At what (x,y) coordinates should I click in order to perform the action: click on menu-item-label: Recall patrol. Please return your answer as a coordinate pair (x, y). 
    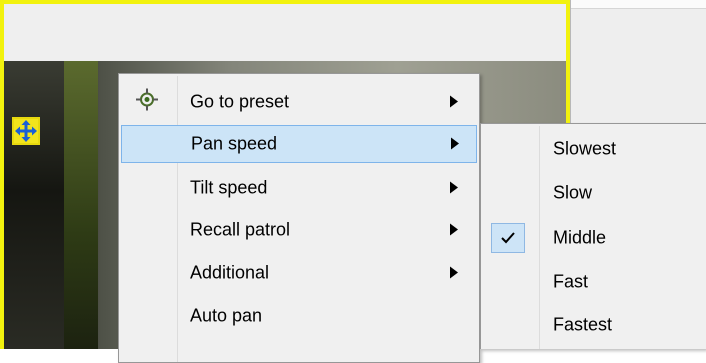
    Looking at the image, I should click on (240, 229).